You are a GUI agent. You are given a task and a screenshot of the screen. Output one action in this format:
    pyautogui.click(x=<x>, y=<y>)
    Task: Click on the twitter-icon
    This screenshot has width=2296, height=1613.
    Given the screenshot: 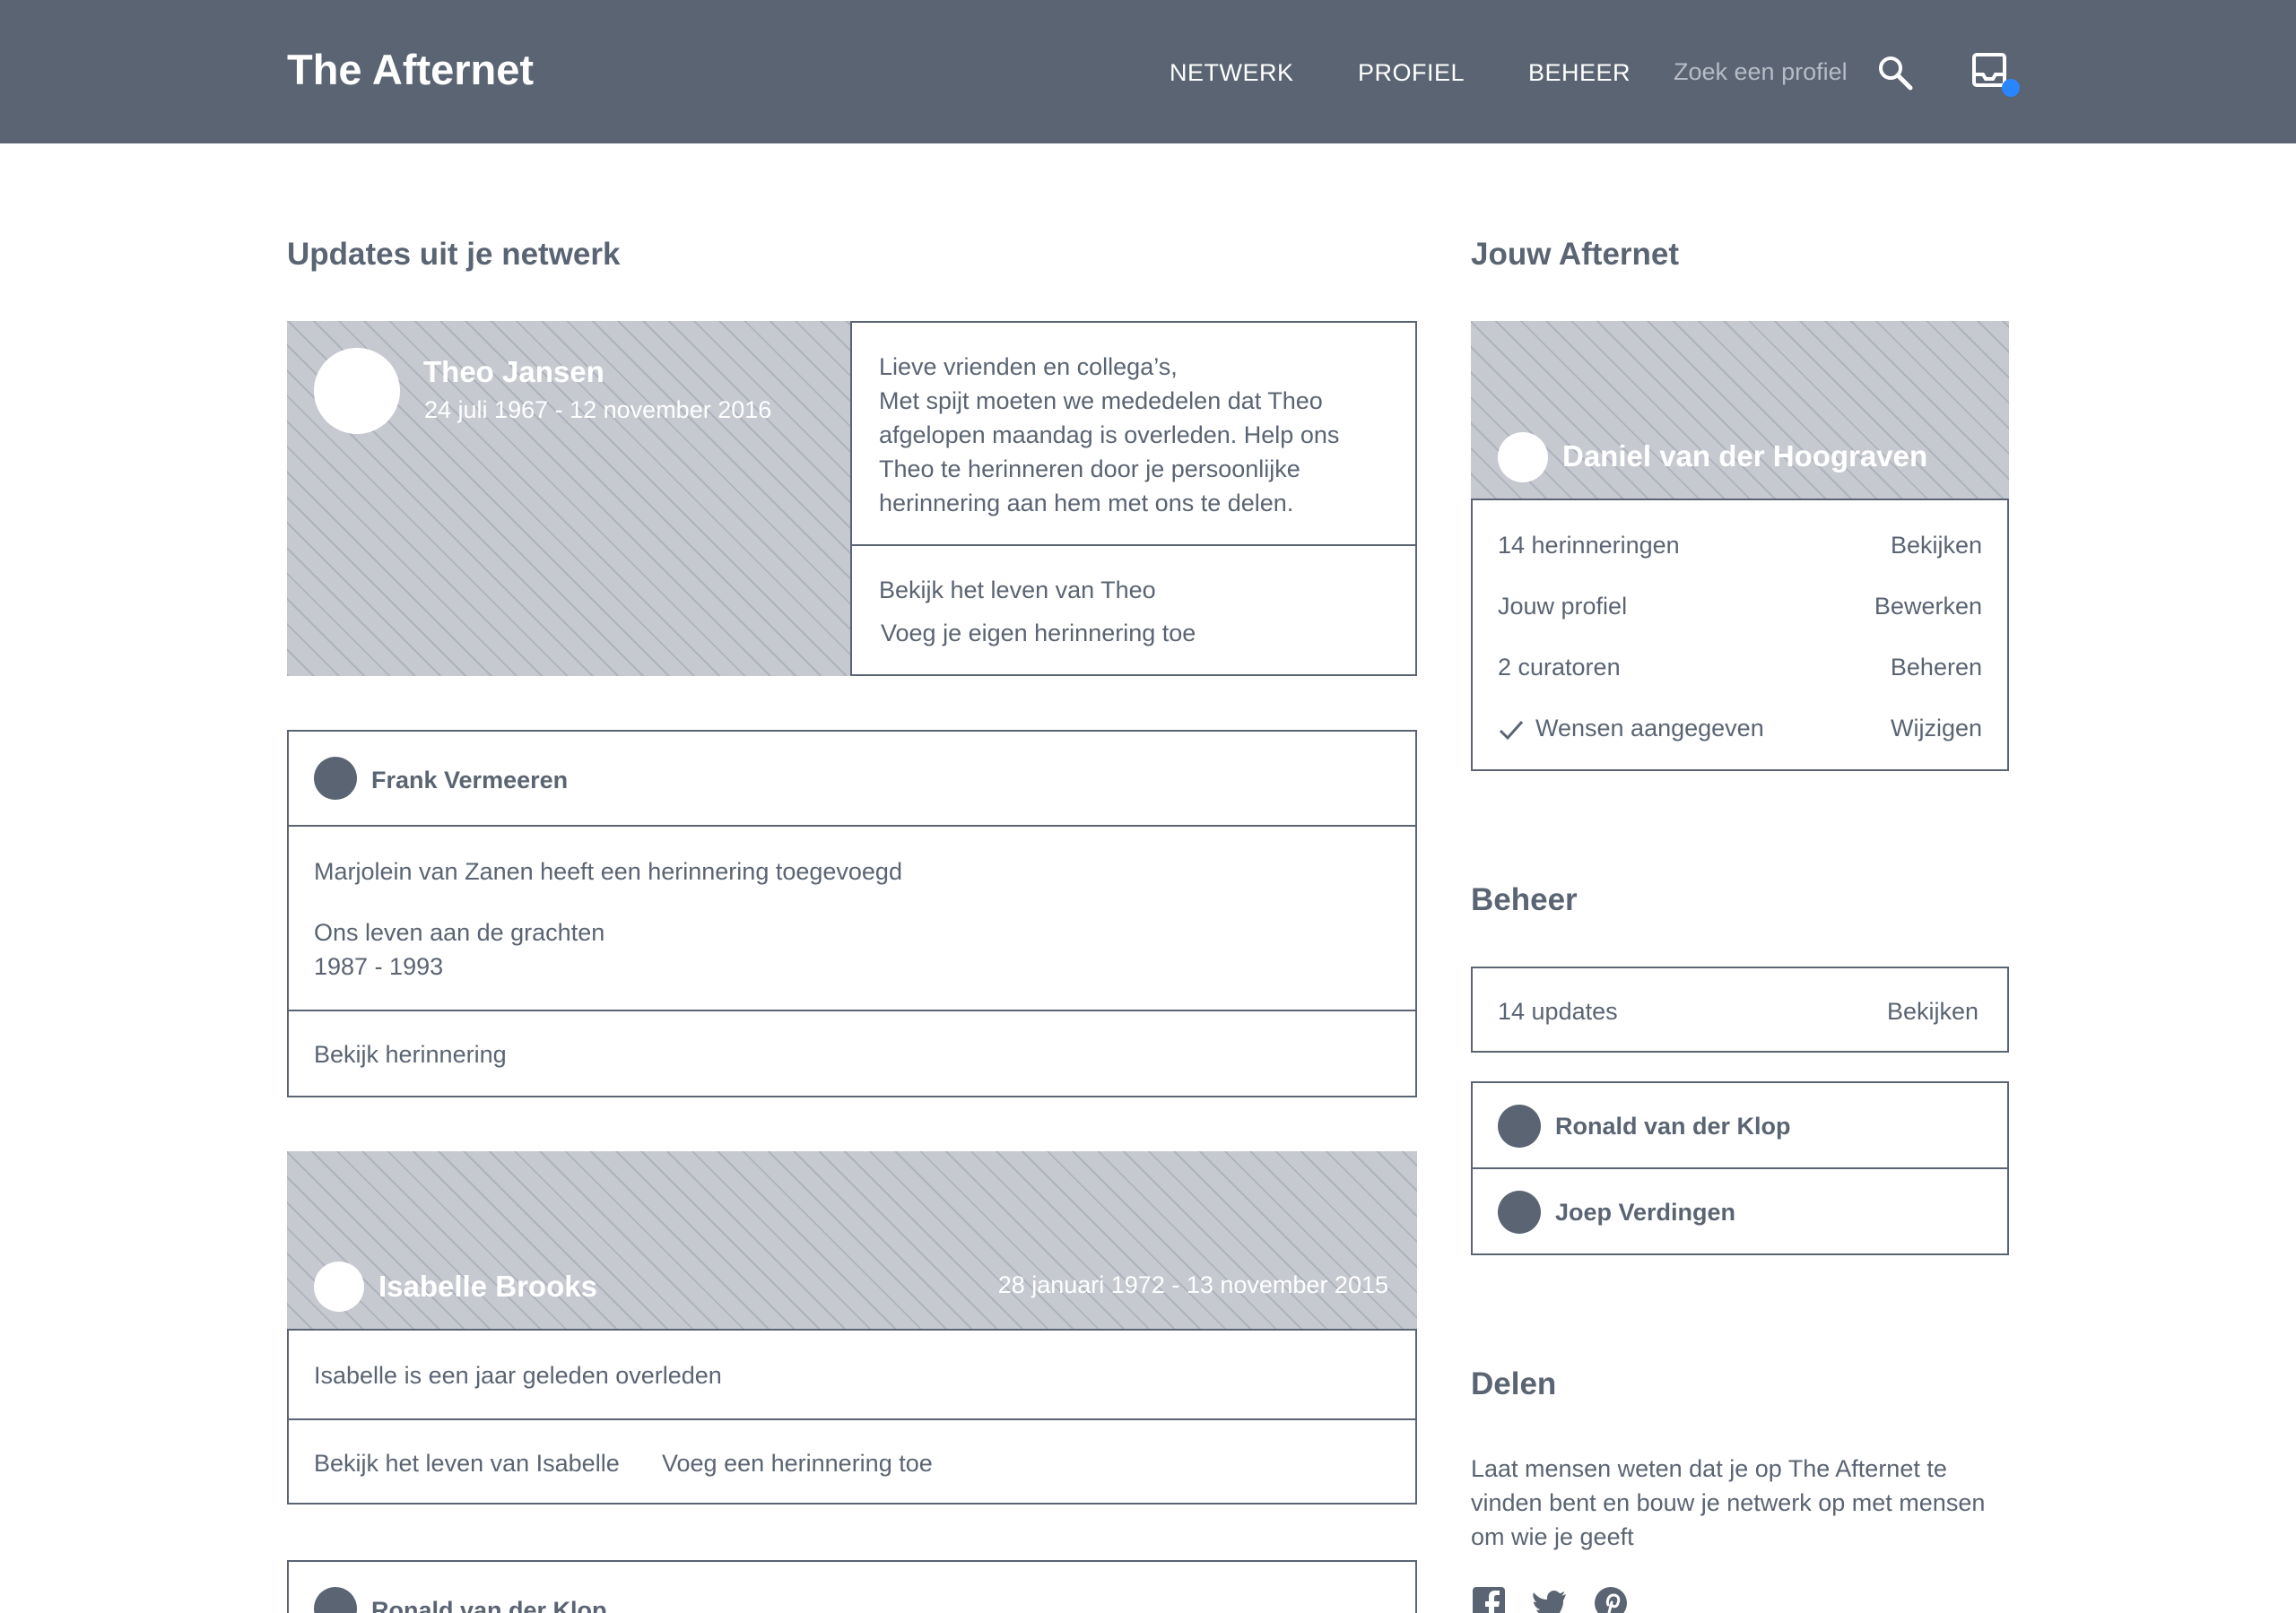 What is the action you would take?
    pyautogui.click(x=1550, y=1599)
    